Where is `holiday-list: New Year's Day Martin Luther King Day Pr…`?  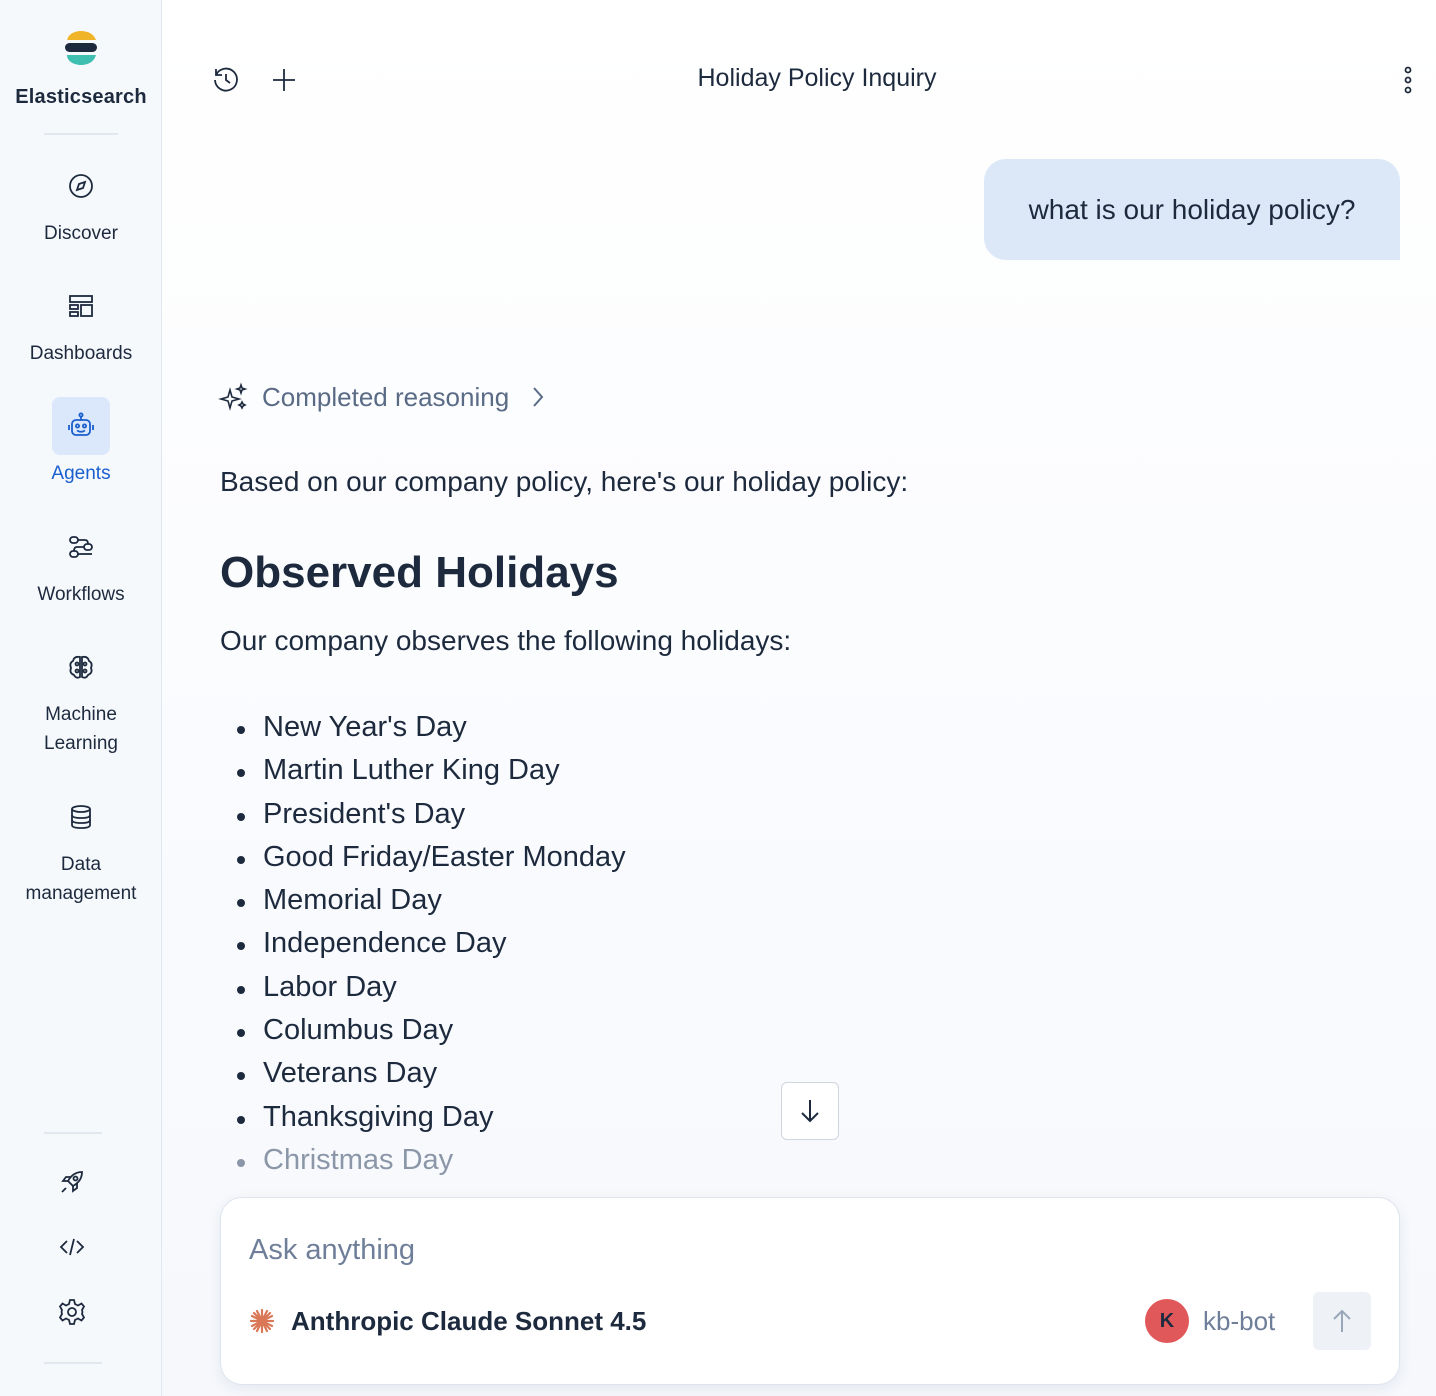 holiday-list: New Year's Day Martin Luther King Day Pr… is located at coordinates (423, 944).